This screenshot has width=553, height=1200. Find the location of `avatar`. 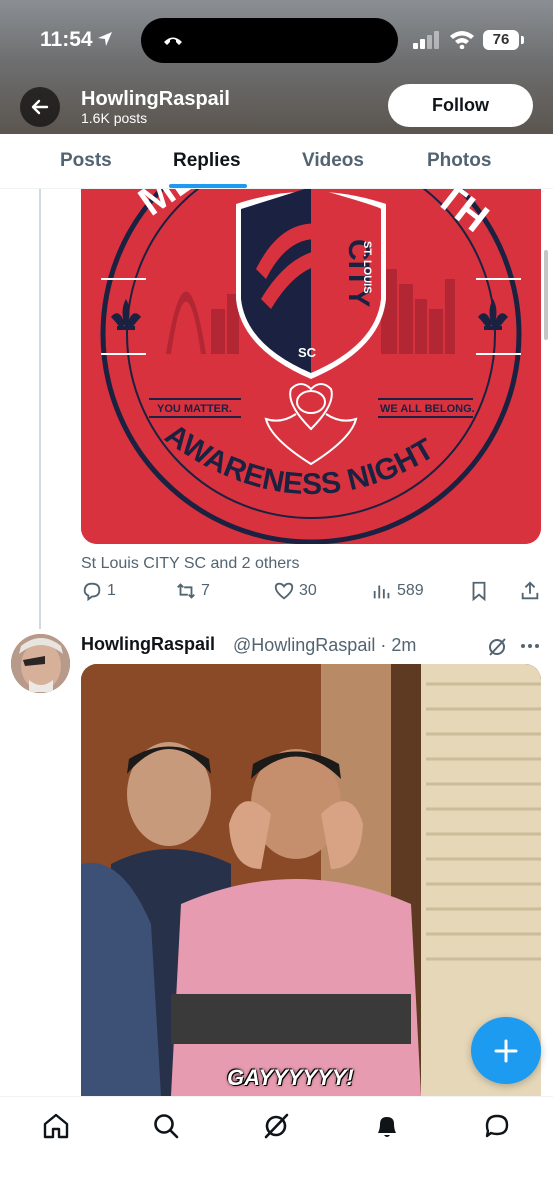

avatar is located at coordinates (40, 663).